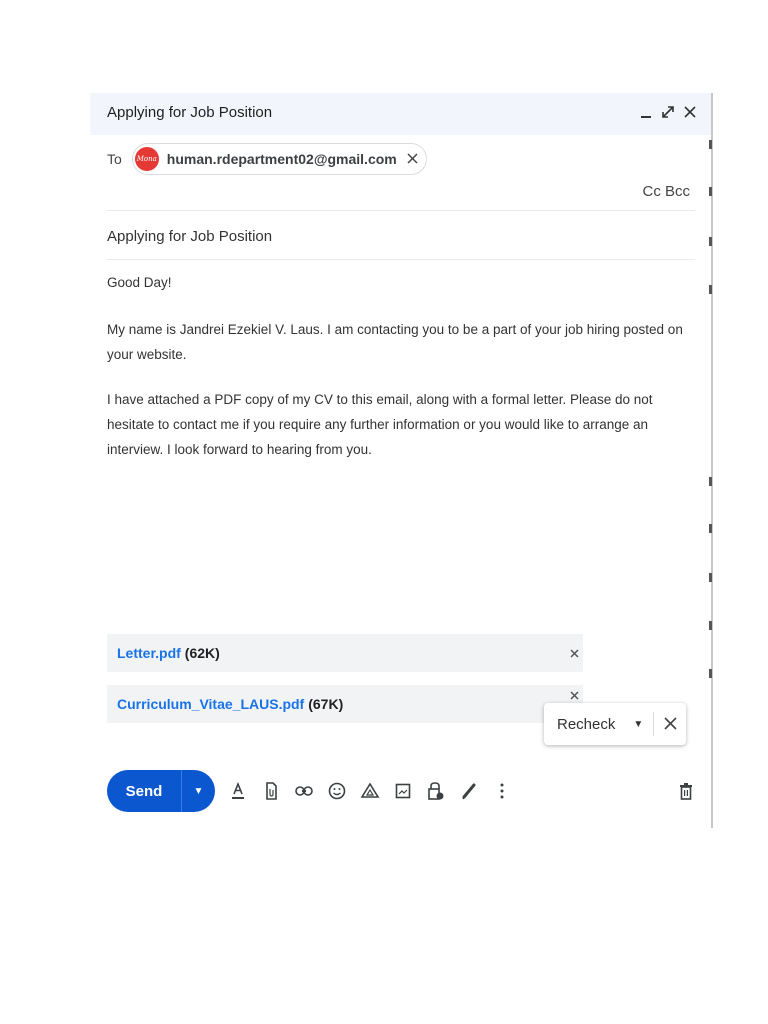  I want to click on link-icon, so click(304, 791).